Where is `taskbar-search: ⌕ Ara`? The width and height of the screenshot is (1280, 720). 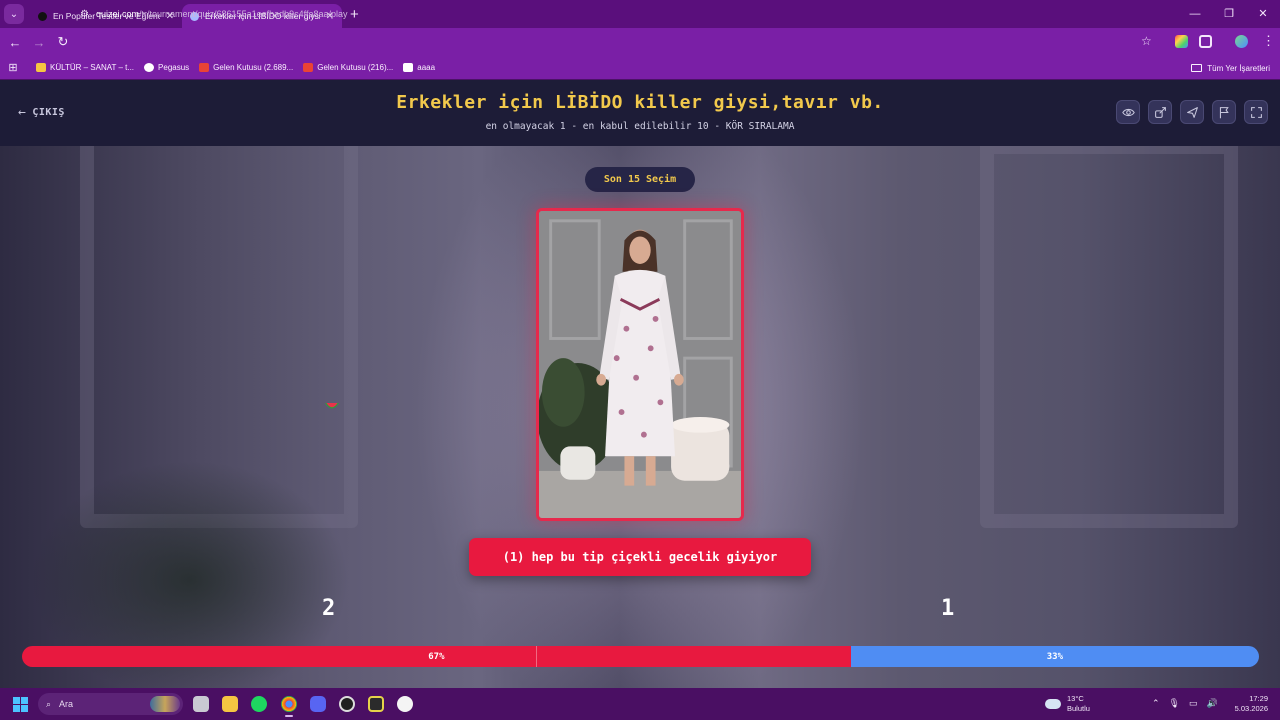 taskbar-search: ⌕ Ara is located at coordinates (110, 704).